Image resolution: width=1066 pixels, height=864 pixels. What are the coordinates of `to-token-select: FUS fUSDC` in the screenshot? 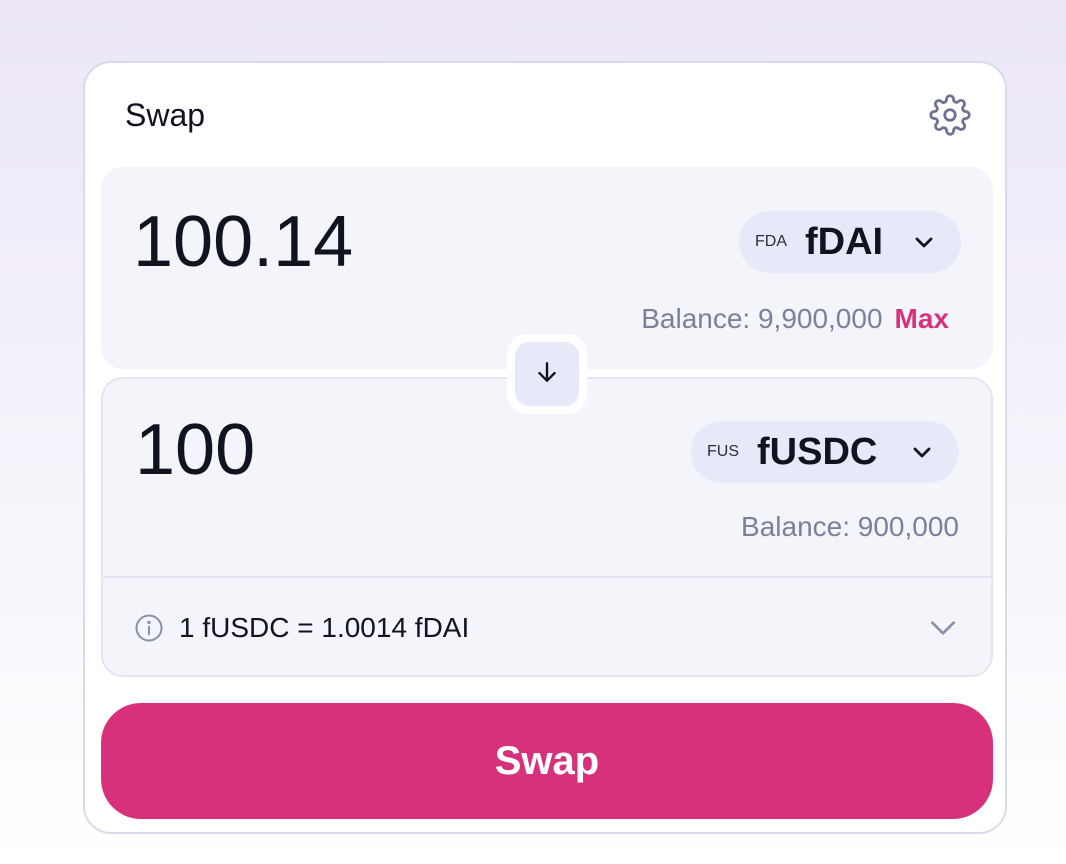 It's located at (825, 452).